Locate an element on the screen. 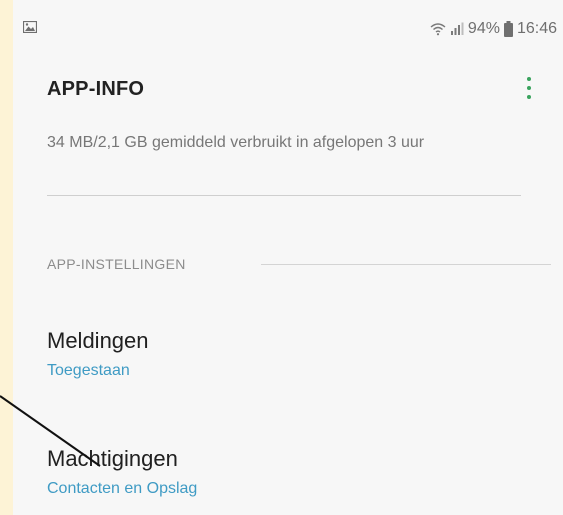 This screenshot has width=563, height=515. page-title: APP-INFO is located at coordinates (96, 89).